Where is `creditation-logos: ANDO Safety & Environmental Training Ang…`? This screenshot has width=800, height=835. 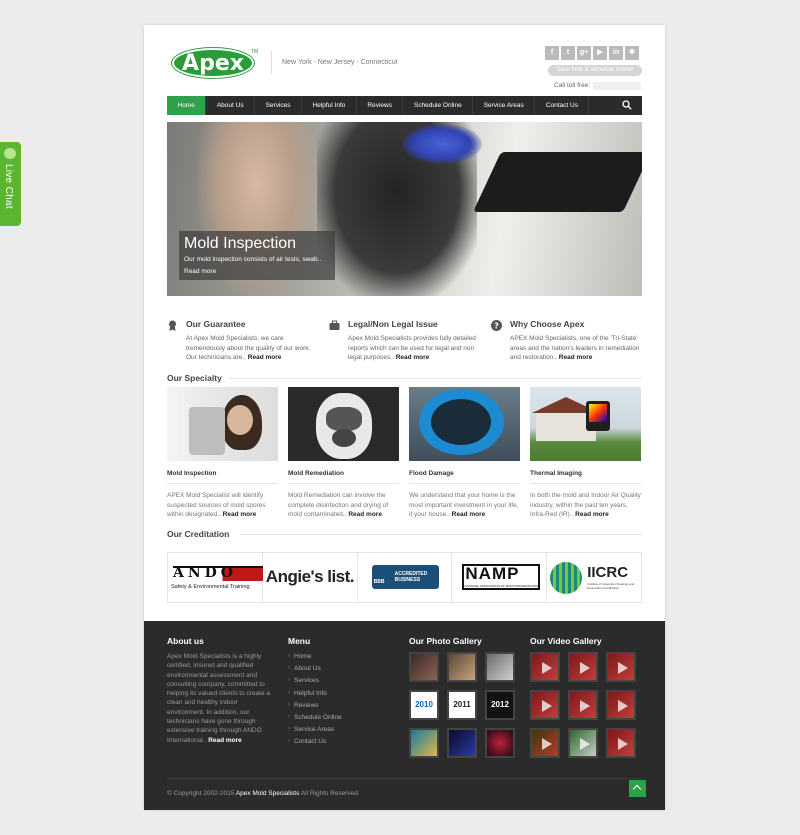
creditation-logos: ANDO Safety & Environmental Training Ang… is located at coordinates (404, 577).